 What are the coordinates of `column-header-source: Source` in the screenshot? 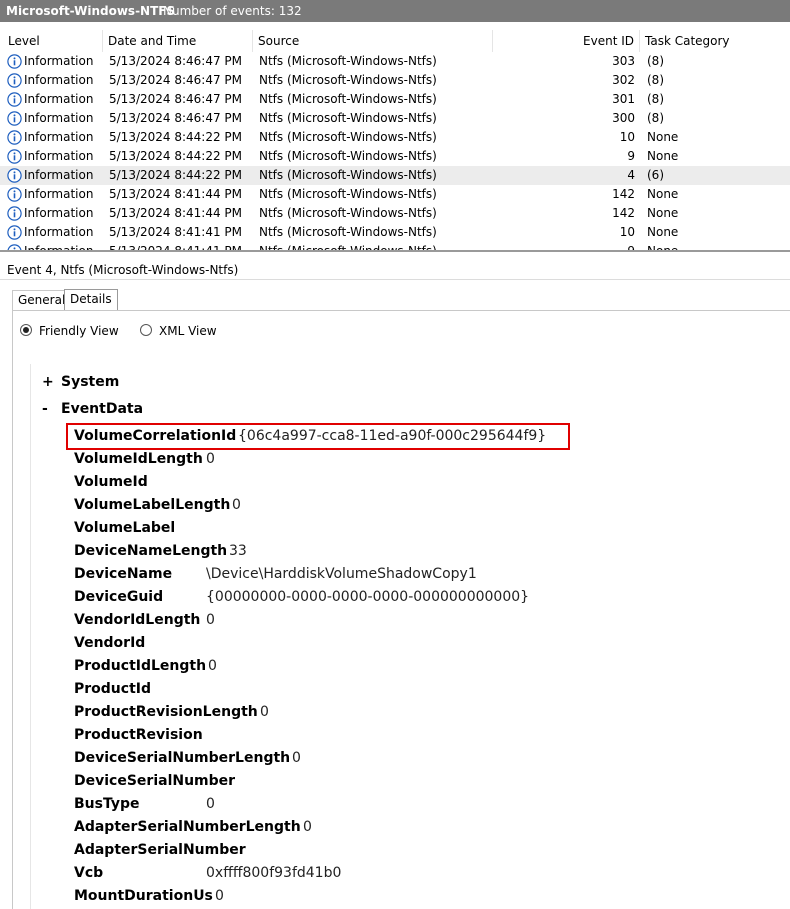 It's located at (373, 41).